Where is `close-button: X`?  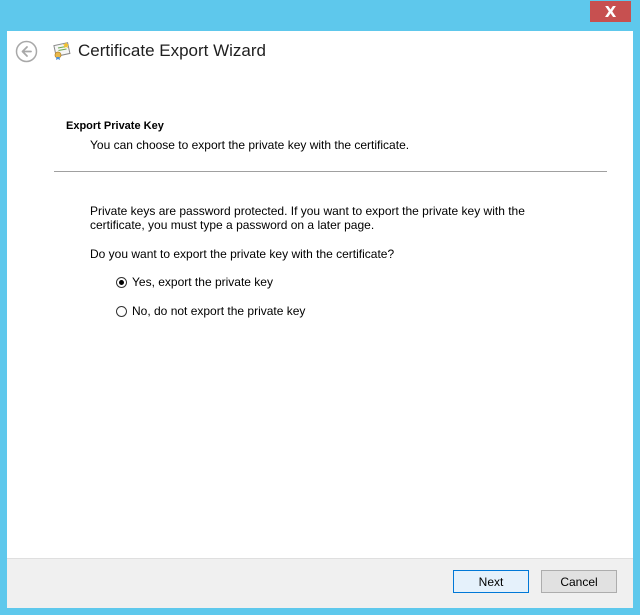
close-button: X is located at coordinates (610, 11).